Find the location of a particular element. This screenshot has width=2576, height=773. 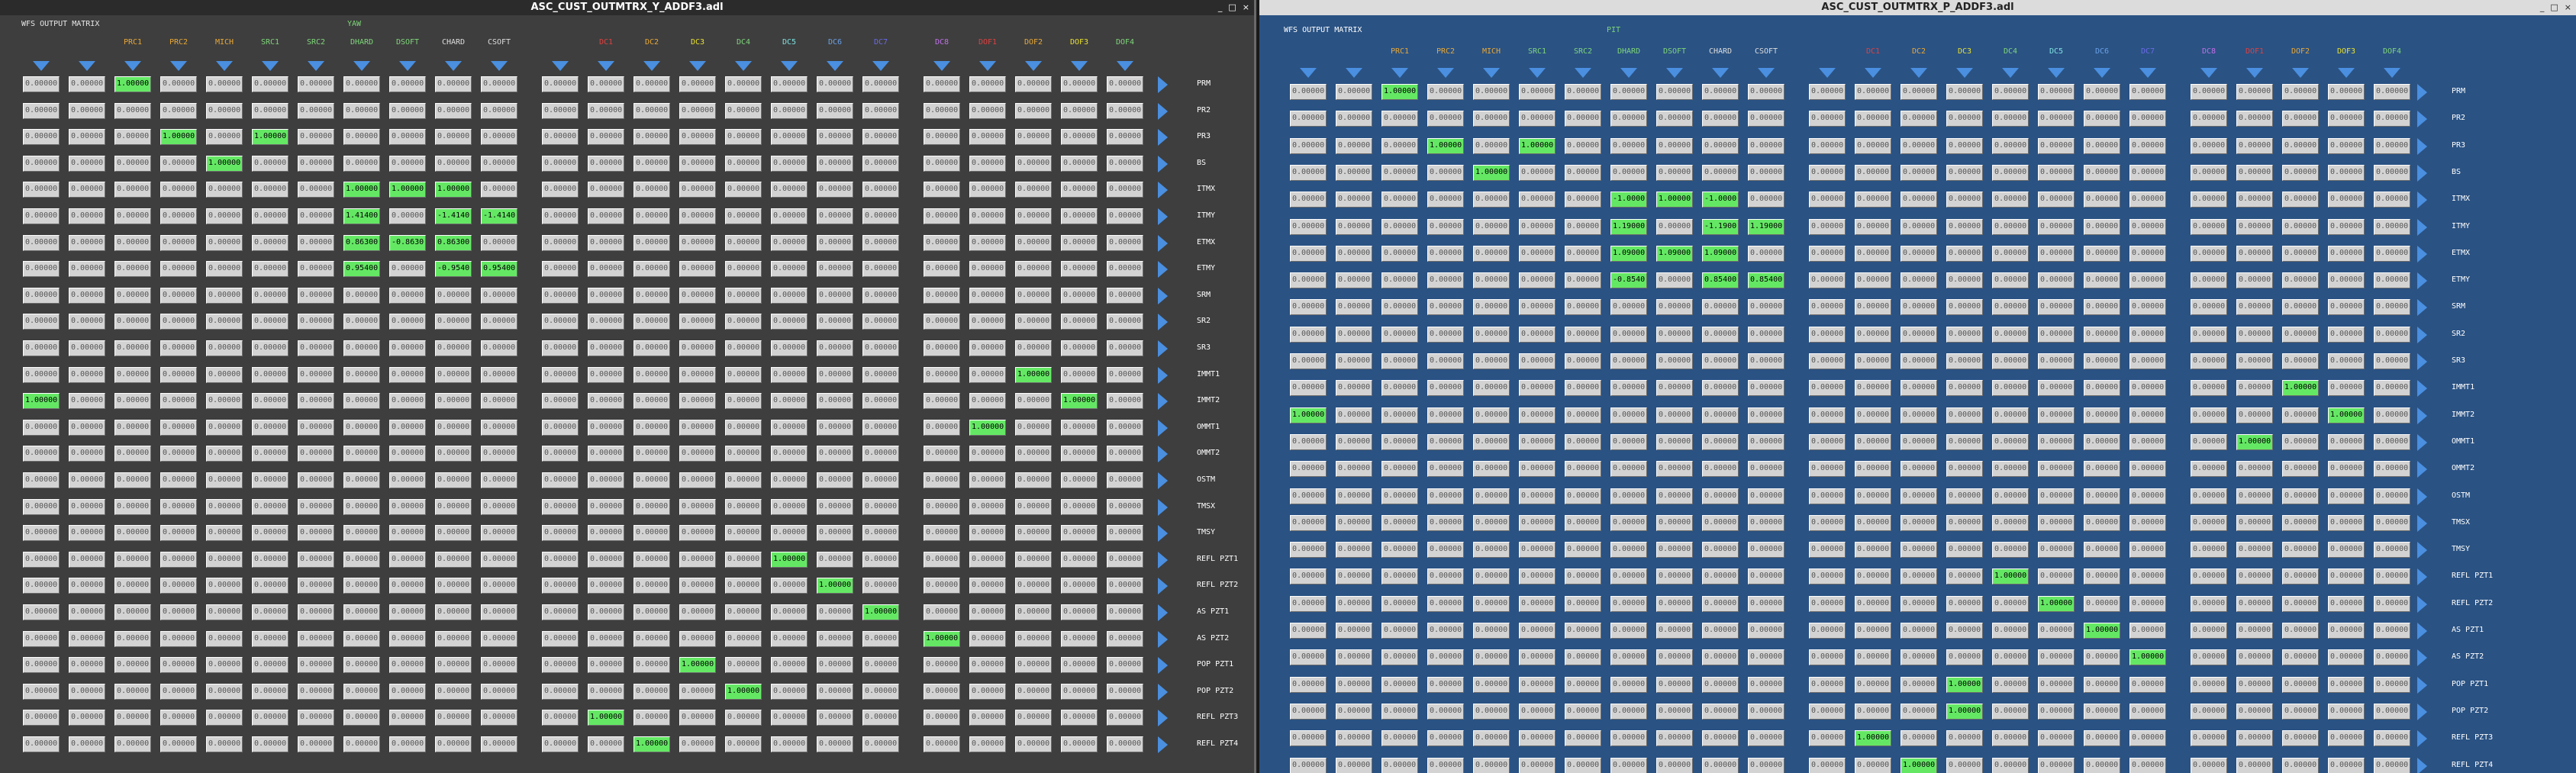

matrix-element-field: 0.95400 is located at coordinates (499, 269).